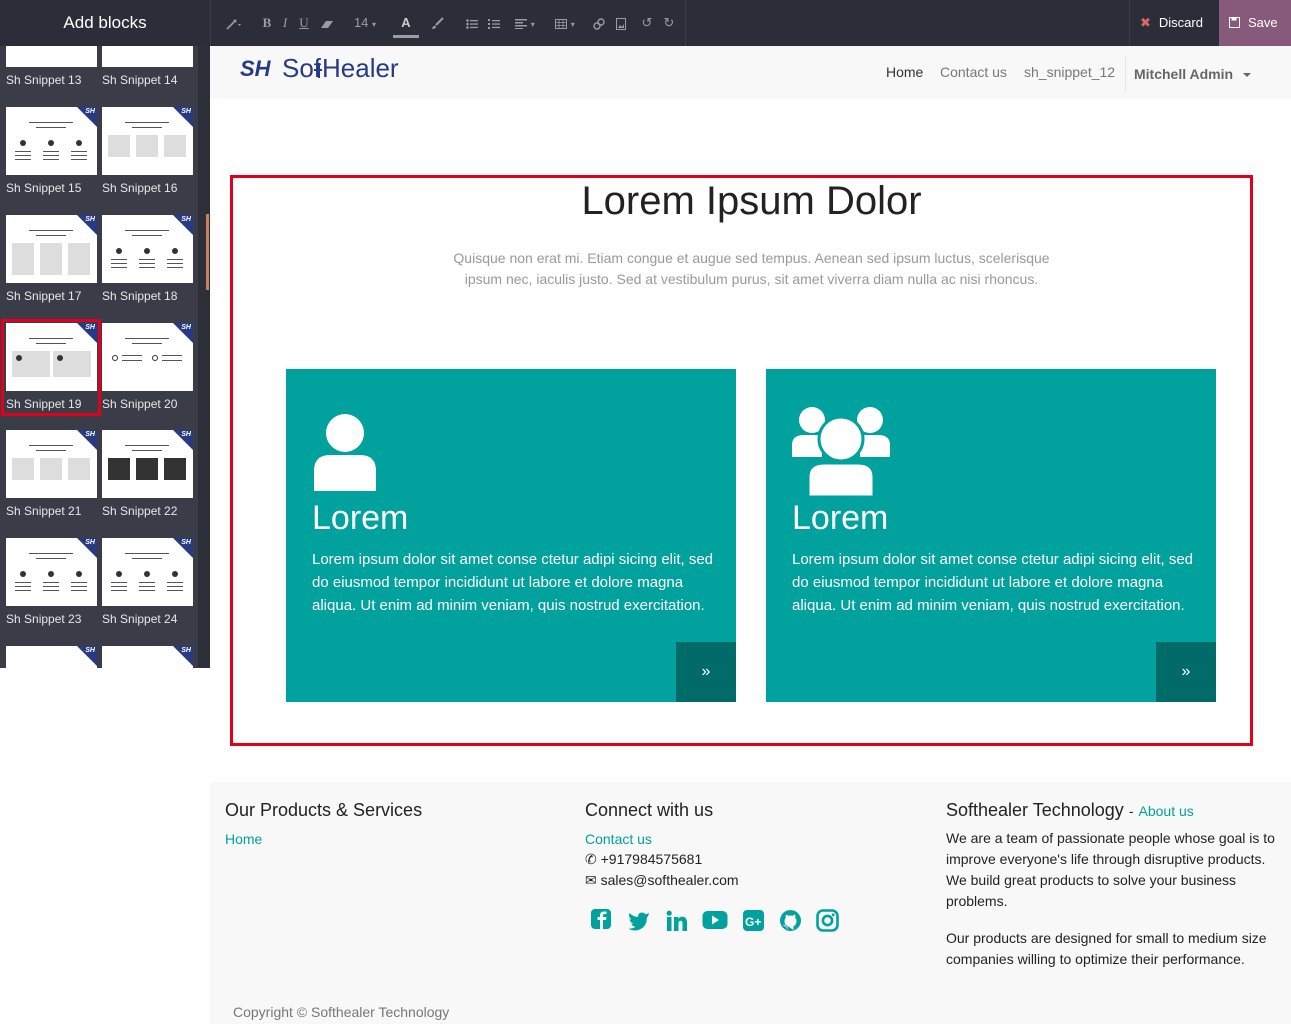 This screenshot has width=1291, height=1024. What do you see at coordinates (43, 296) in the screenshot?
I see `snippet-label: Sh Snippet 17` at bounding box center [43, 296].